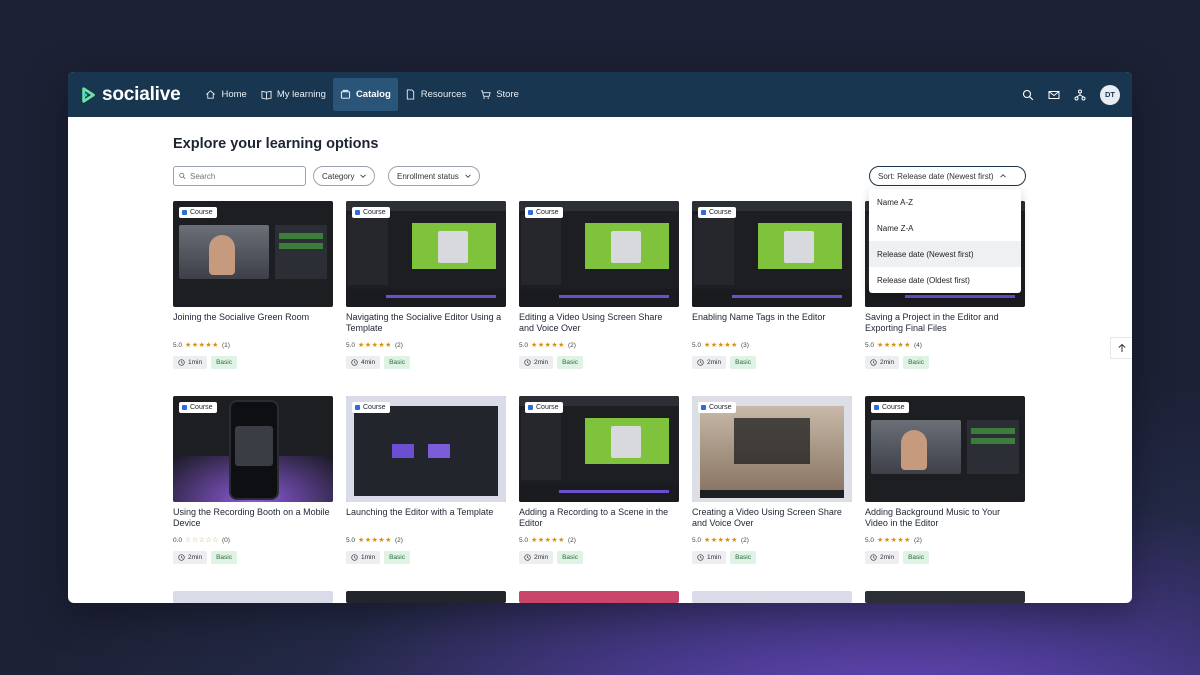 Image resolution: width=1200 pixels, height=675 pixels. What do you see at coordinates (1028, 95) in the screenshot?
I see `search-icon` at bounding box center [1028, 95].